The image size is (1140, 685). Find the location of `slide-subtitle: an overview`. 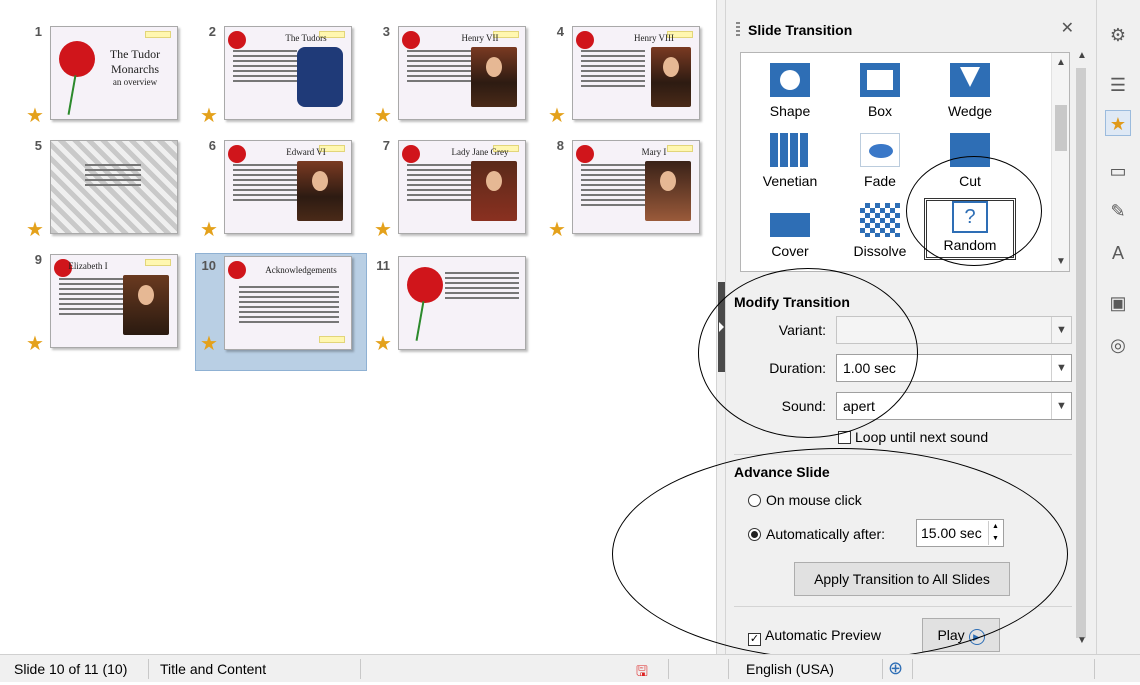

slide-subtitle: an overview is located at coordinates (135, 82).